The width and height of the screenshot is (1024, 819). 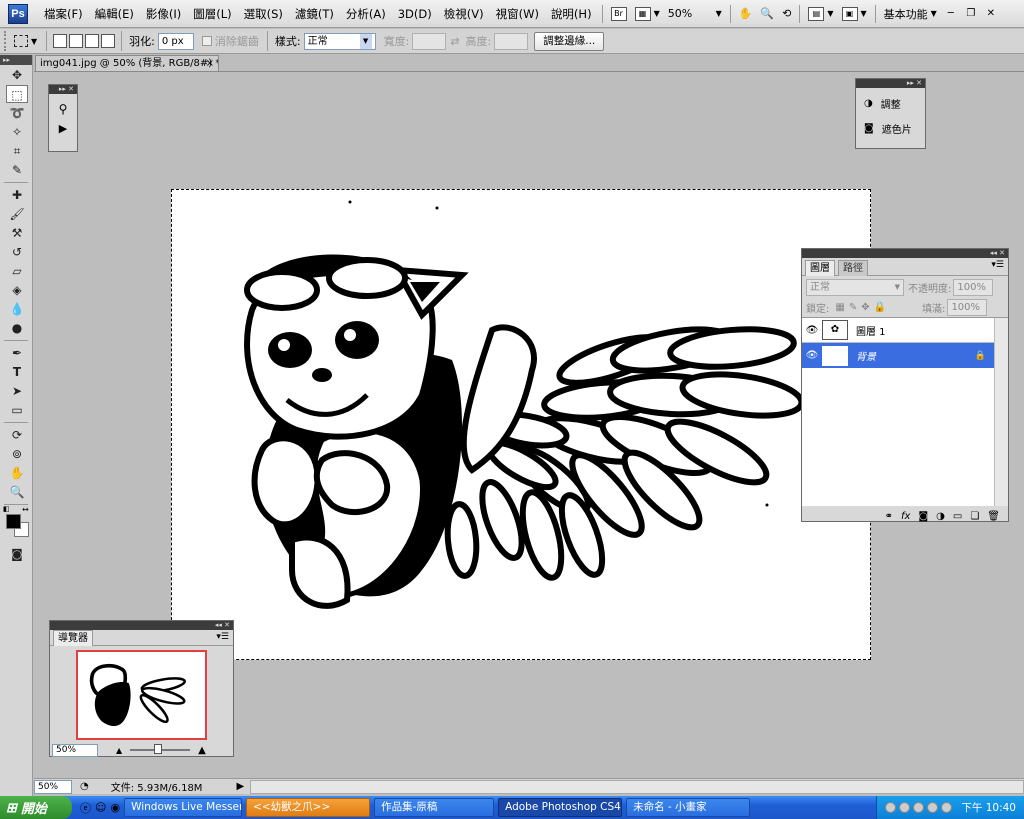 I want to click on menu-analysis: 分析(A), so click(x=366, y=14).